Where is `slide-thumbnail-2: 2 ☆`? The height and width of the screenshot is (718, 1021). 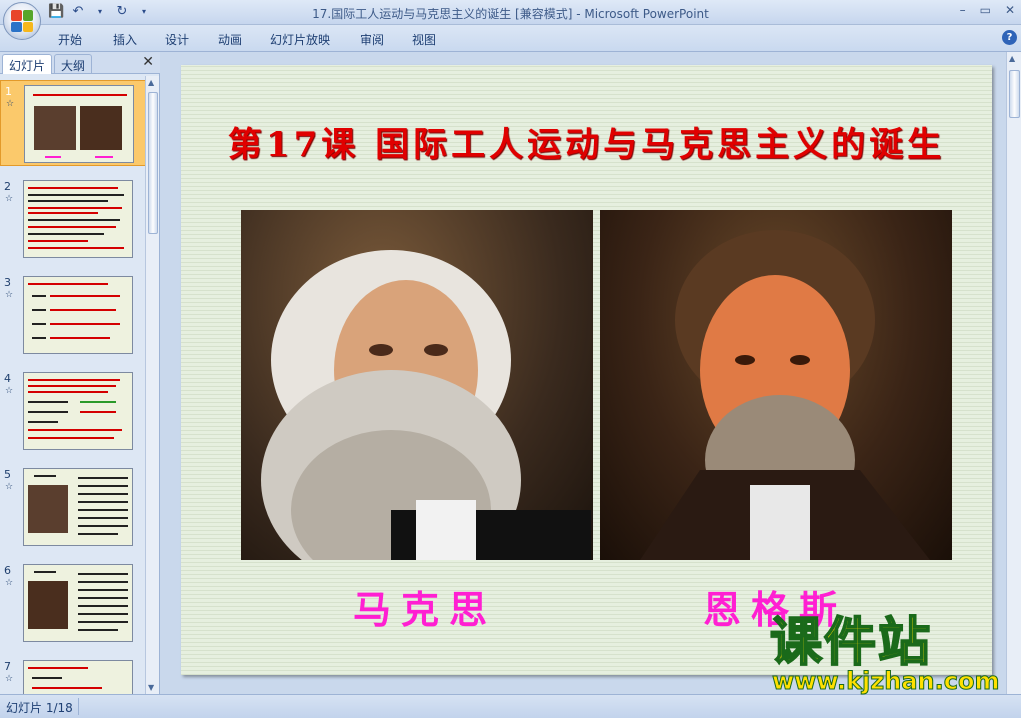 slide-thumbnail-2: 2 ☆ is located at coordinates (73, 219).